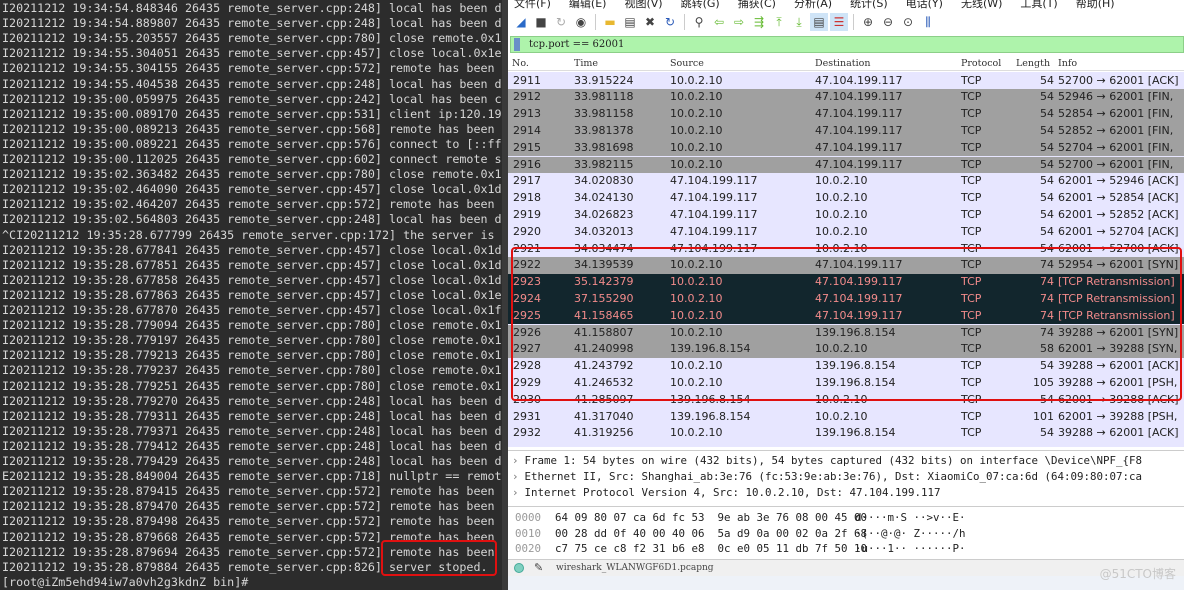 The height and width of the screenshot is (590, 1184). Describe the element at coordinates (869, 5) in the screenshot. I see `menu-item: 统计(S)` at that location.